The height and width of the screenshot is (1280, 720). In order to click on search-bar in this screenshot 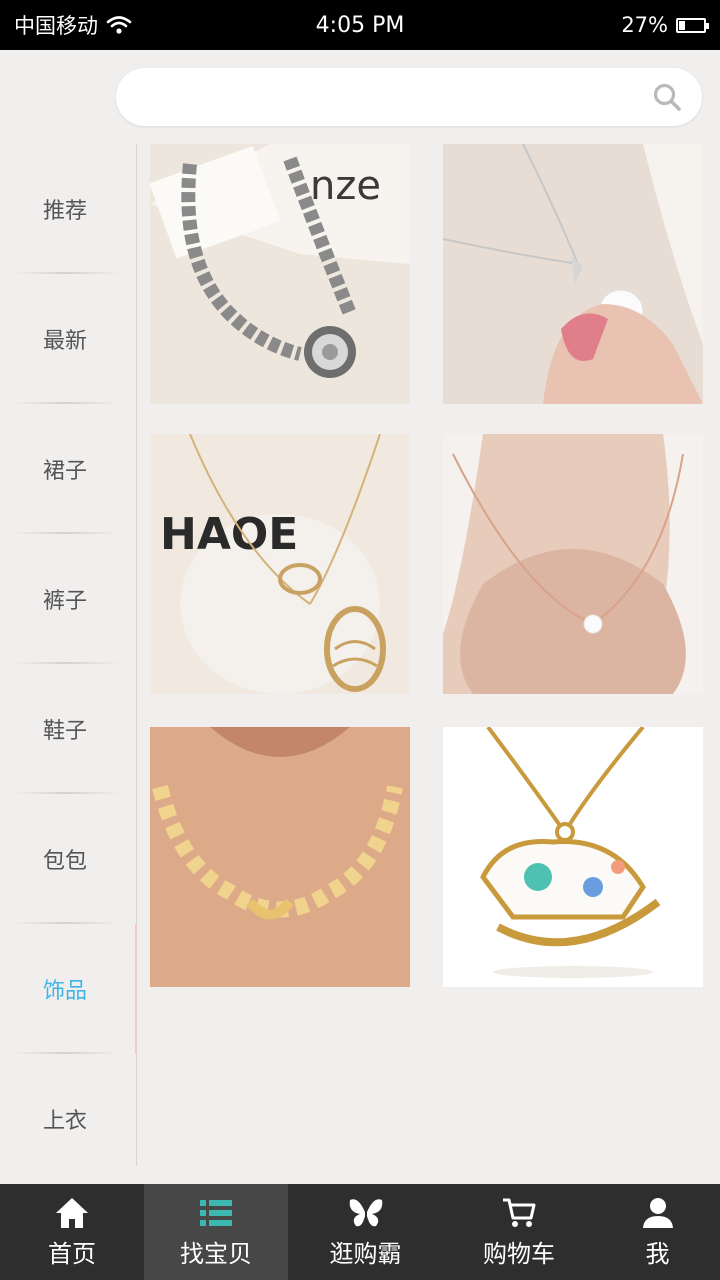, I will do `click(409, 97)`.